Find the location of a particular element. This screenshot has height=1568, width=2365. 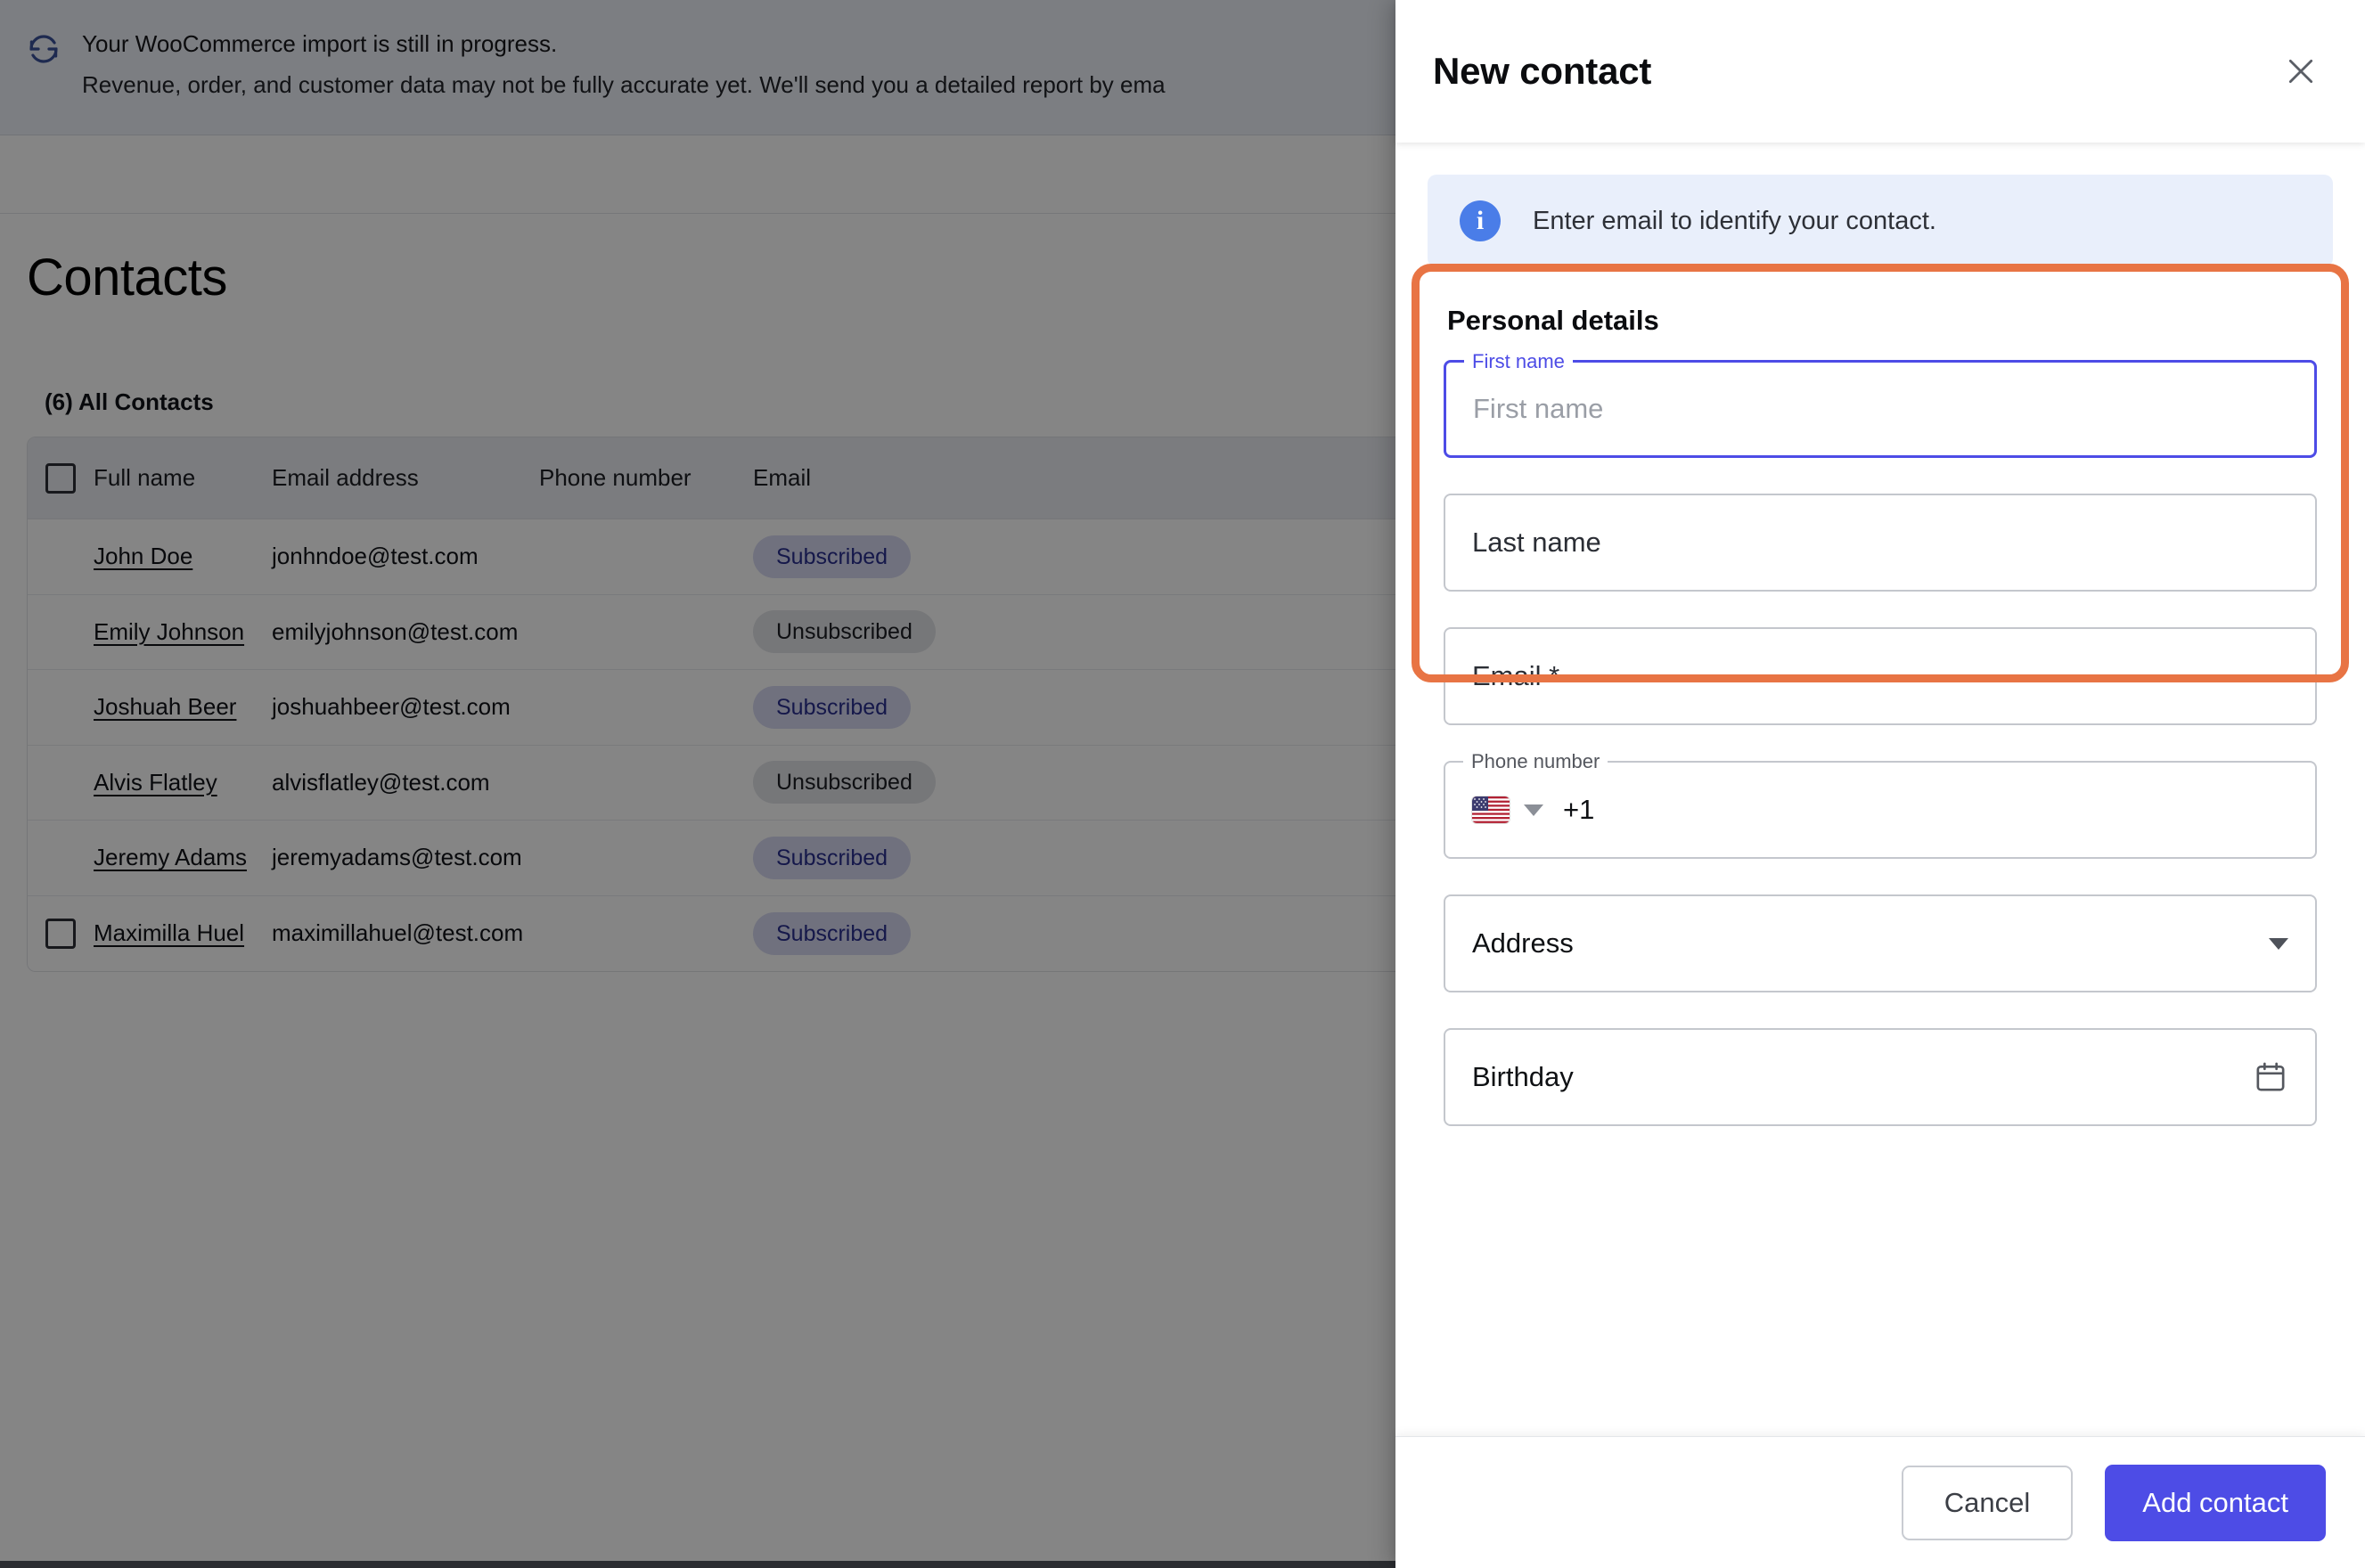

table-row: John Doe jonhndoe@test.com Subscribed is located at coordinates (784, 557).